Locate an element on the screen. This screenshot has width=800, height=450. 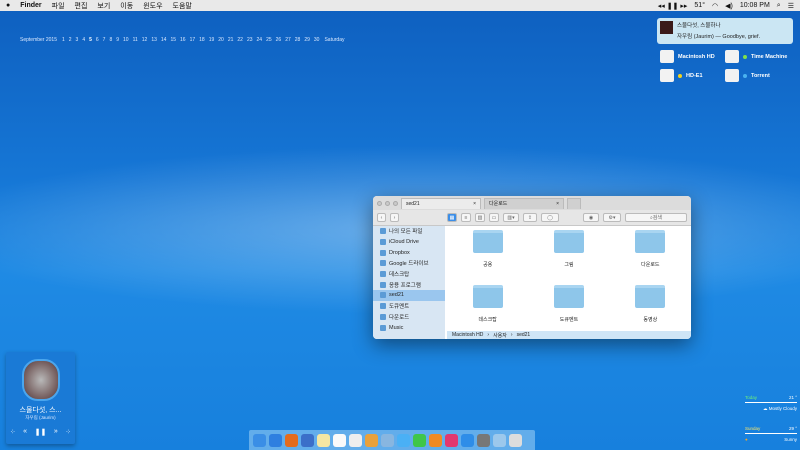
calendar-day: 18 is located at coordinates (202, 40).